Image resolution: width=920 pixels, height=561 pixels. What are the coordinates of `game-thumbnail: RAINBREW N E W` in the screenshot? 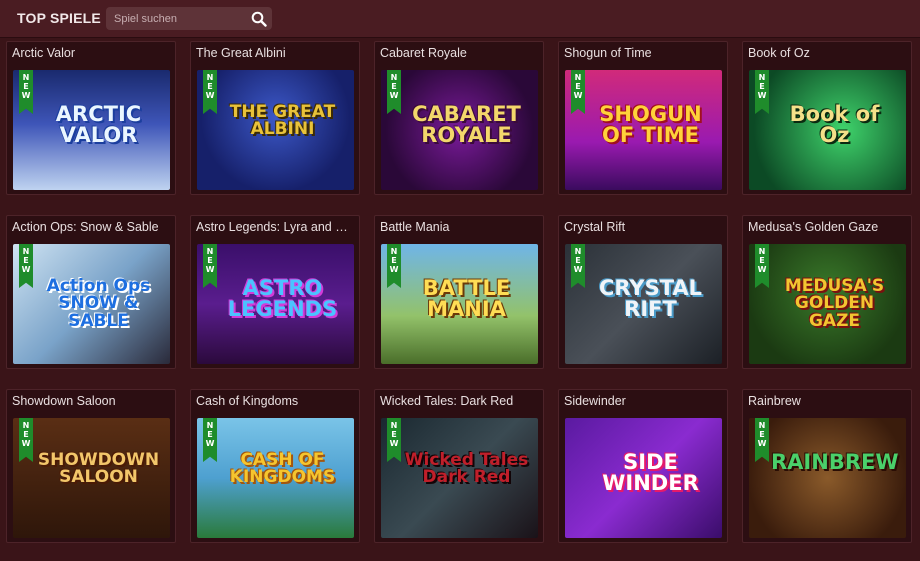 It's located at (827, 478).